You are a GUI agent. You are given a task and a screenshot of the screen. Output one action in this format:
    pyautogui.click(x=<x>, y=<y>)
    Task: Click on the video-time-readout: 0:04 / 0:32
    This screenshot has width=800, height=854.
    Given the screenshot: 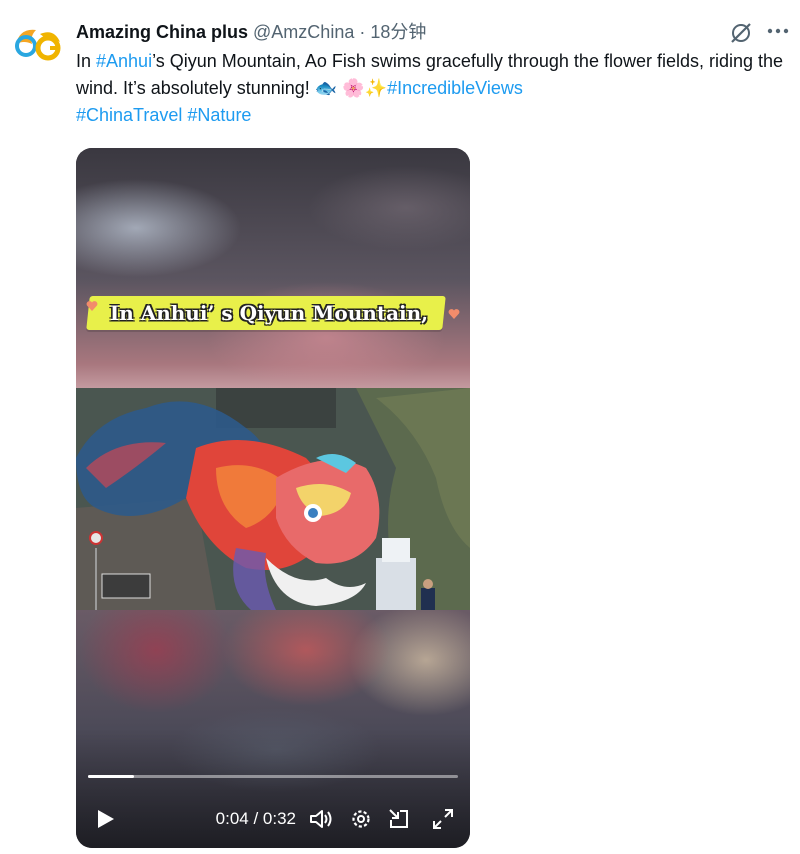 What is the action you would take?
    pyautogui.click(x=246, y=819)
    